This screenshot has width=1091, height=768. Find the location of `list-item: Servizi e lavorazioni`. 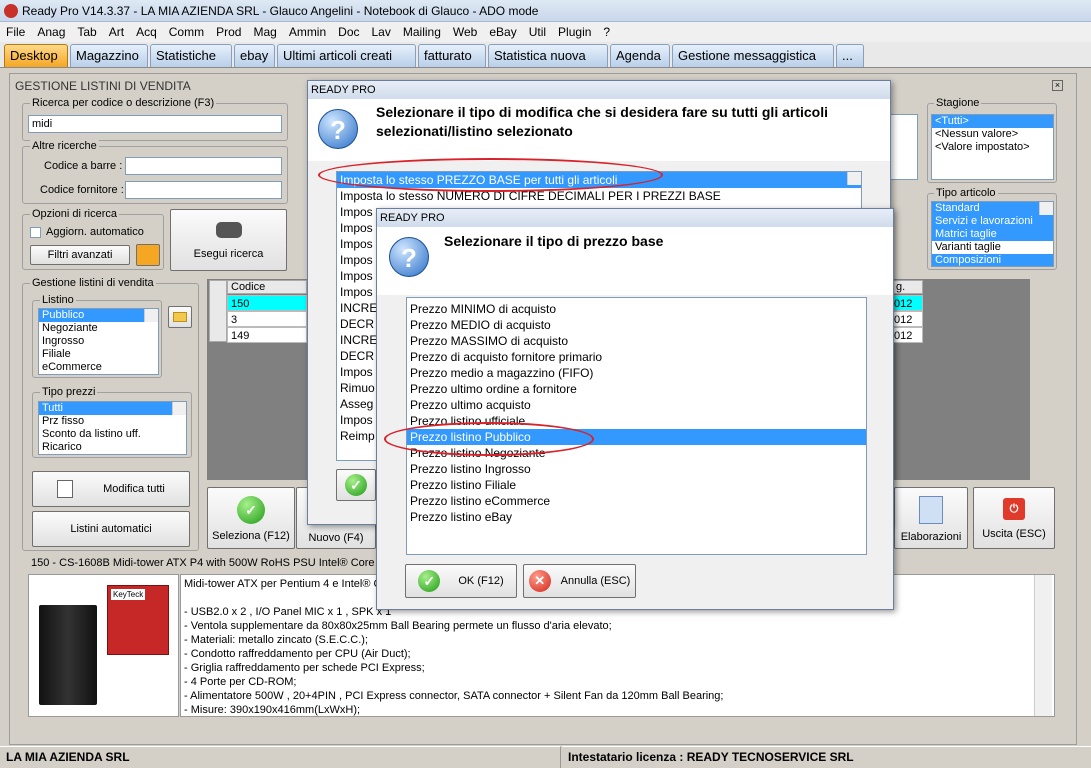

list-item: Servizi e lavorazioni is located at coordinates (992, 221).